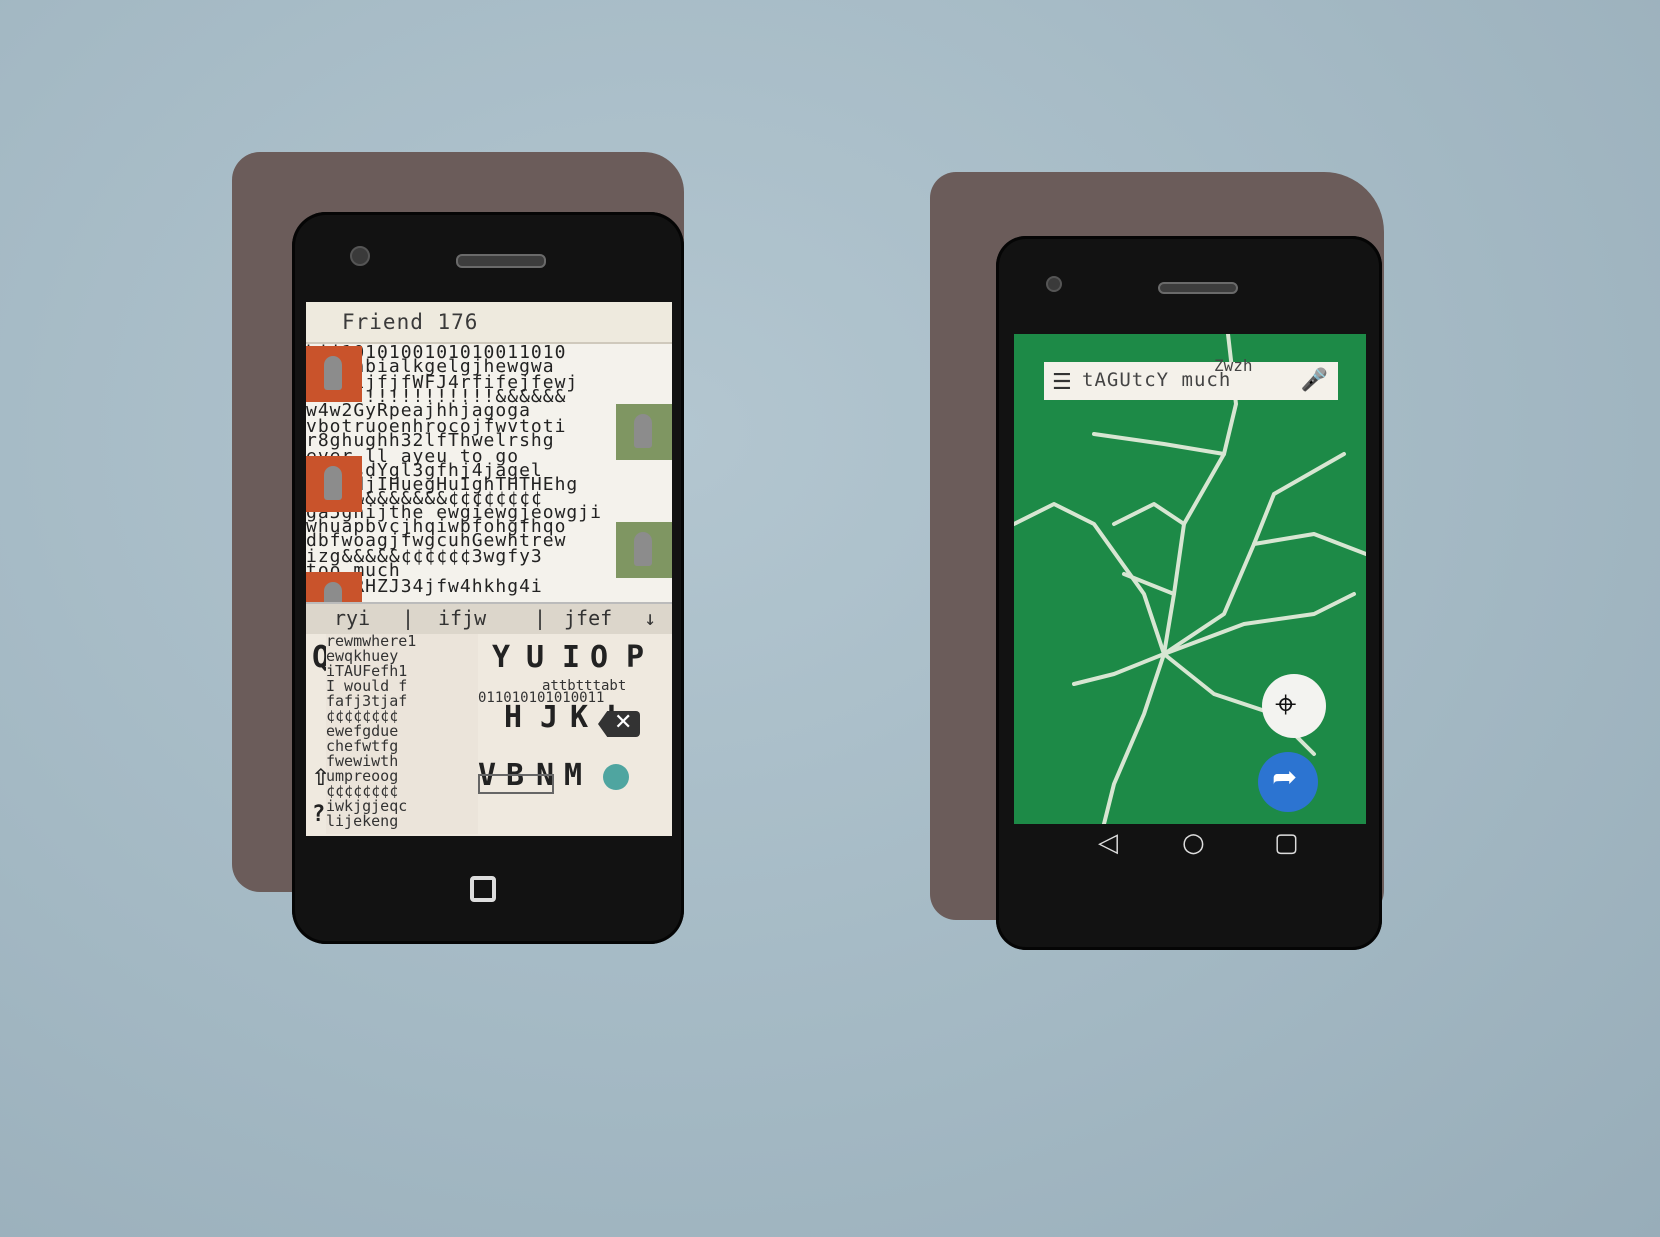 The image size is (1660, 1237). I want to click on home-button, so click(483, 889).